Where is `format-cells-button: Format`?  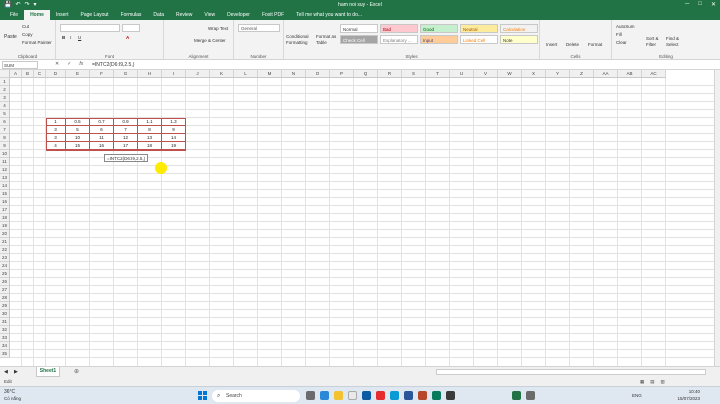 format-cells-button: Format is located at coordinates (595, 44).